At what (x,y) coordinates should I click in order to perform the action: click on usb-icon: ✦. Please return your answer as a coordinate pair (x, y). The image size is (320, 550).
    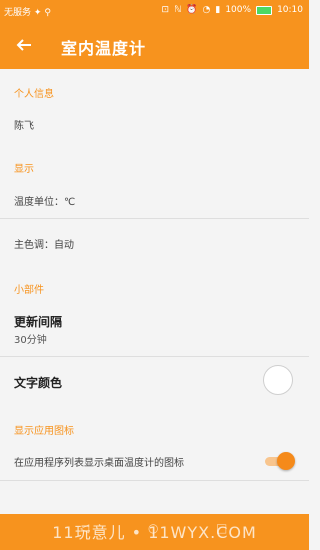
    Looking at the image, I should click on (37, 13).